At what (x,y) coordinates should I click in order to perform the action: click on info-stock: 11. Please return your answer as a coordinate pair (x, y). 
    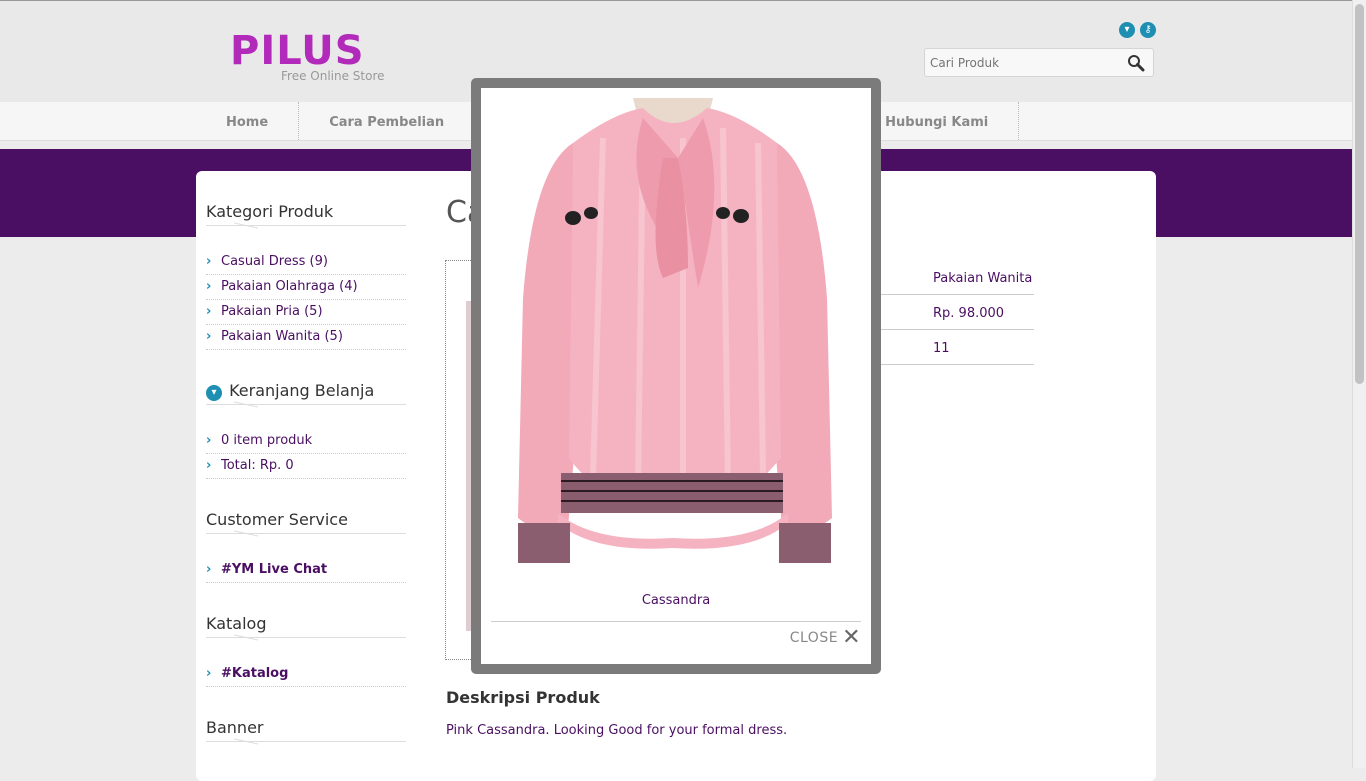
    Looking at the image, I should click on (941, 348).